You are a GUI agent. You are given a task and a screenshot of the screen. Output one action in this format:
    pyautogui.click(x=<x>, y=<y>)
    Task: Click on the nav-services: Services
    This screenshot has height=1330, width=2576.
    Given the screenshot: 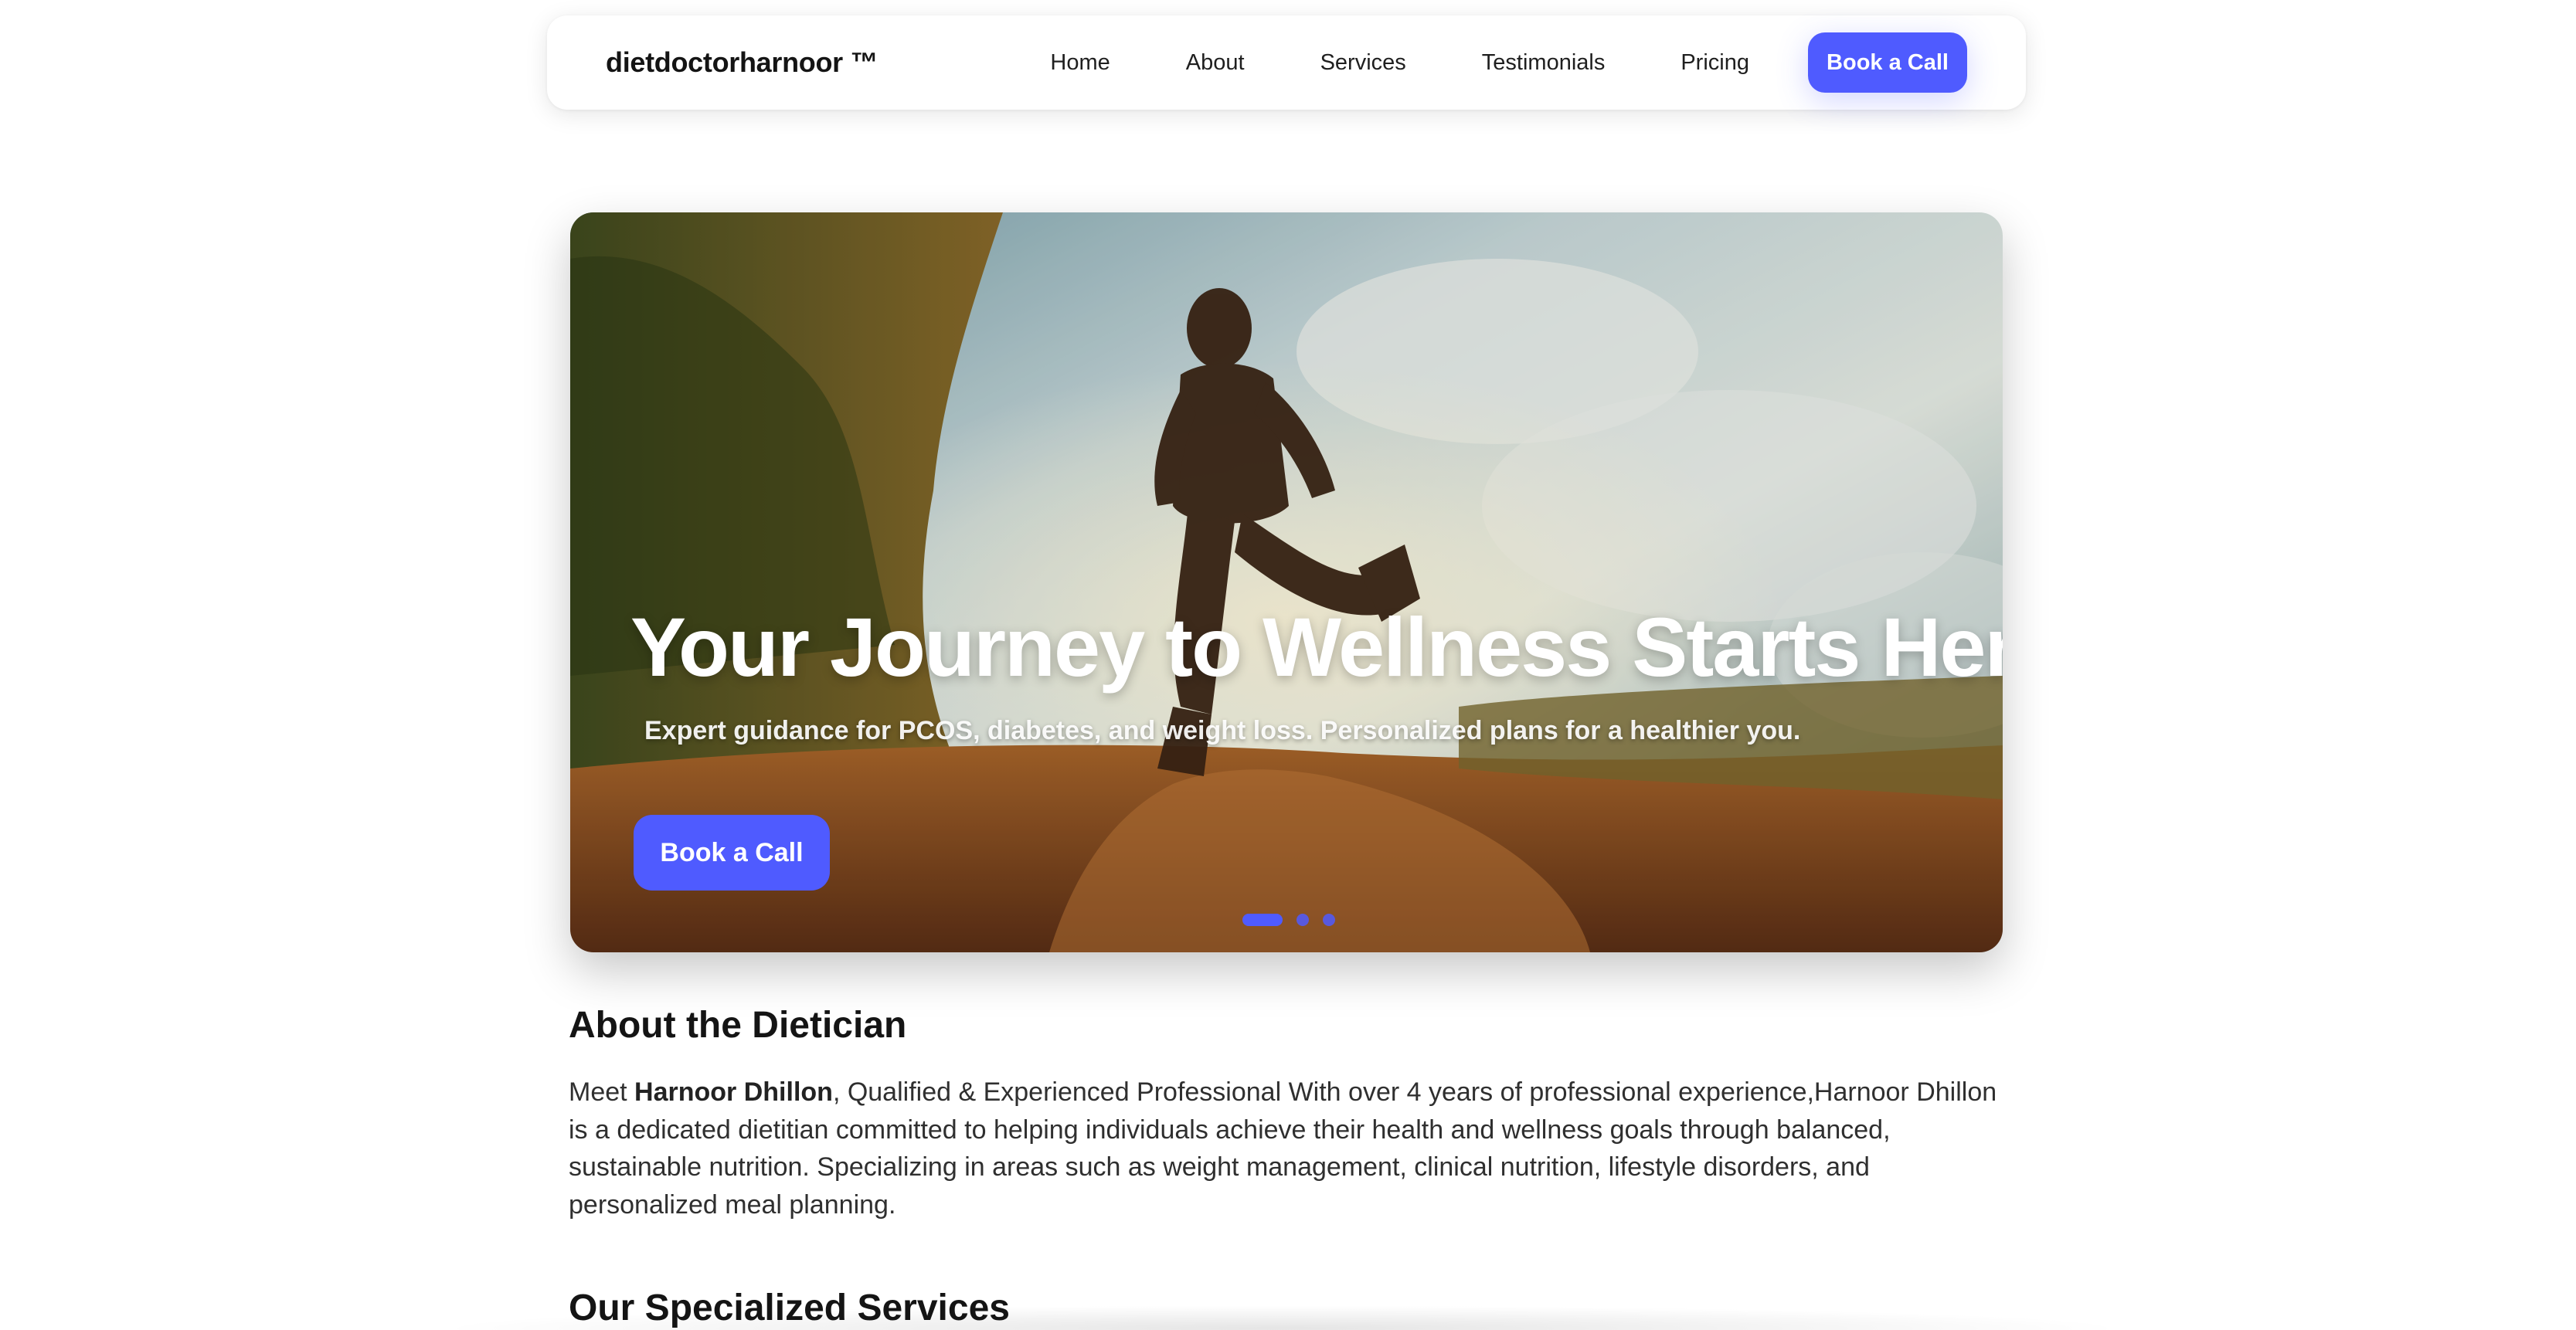 What is the action you would take?
    pyautogui.click(x=1363, y=63)
    